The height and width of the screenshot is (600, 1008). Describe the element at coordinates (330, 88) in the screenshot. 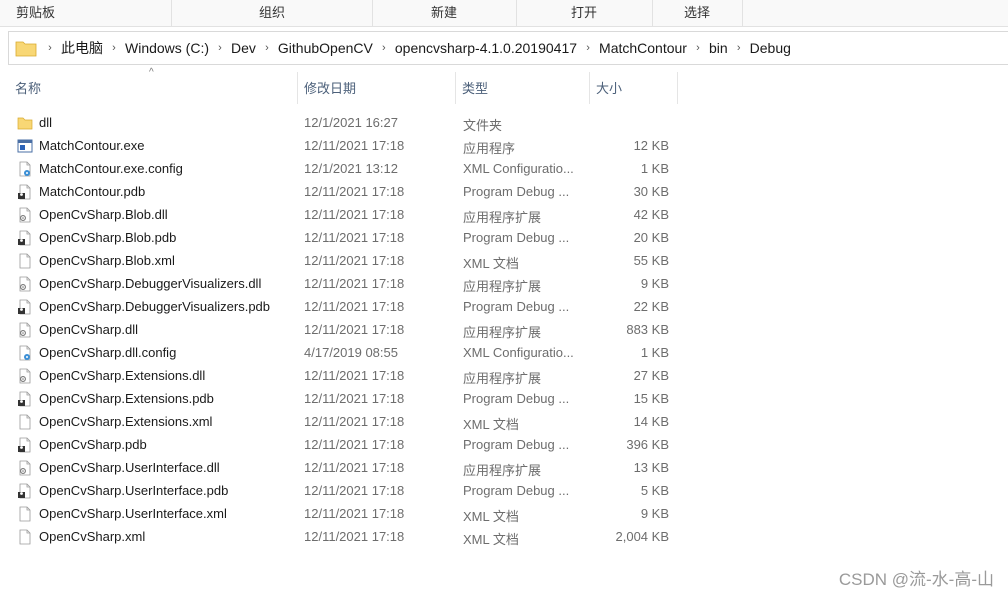

I see `column-header-date: 修改日期` at that location.